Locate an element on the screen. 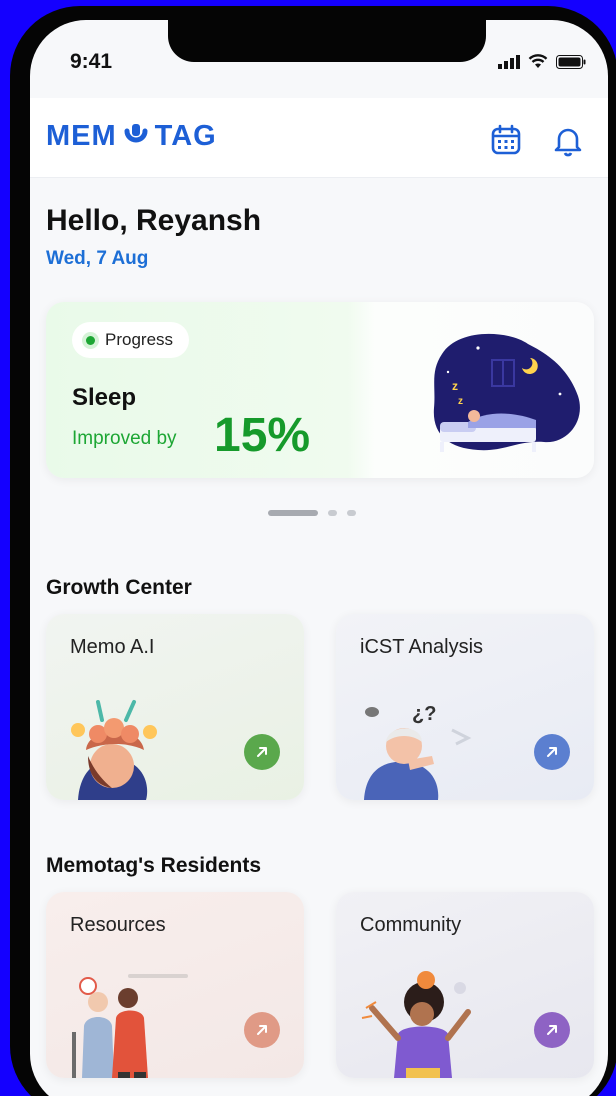  greeting: Hello, Reyansh is located at coordinates (154, 220).